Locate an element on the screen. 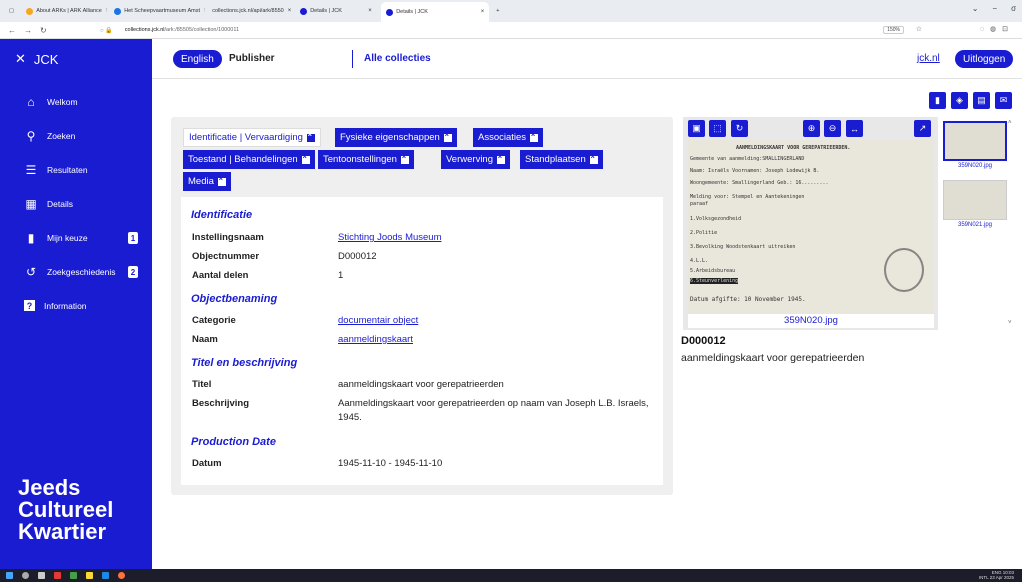 Image resolution: width=1022 pixels, height=582 pixels. close-icon: ✕ is located at coordinates (20, 59).